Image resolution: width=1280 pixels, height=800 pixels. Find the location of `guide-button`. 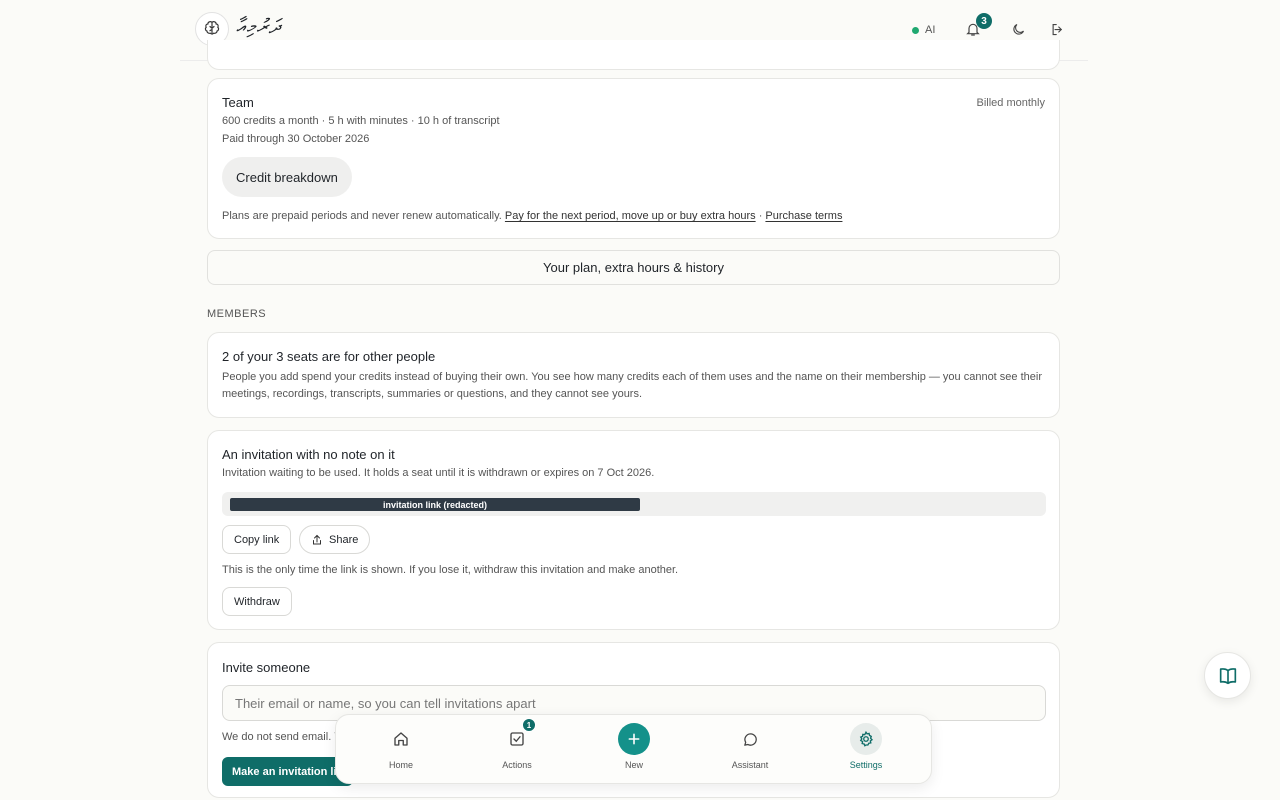

guide-button is located at coordinates (1227, 675).